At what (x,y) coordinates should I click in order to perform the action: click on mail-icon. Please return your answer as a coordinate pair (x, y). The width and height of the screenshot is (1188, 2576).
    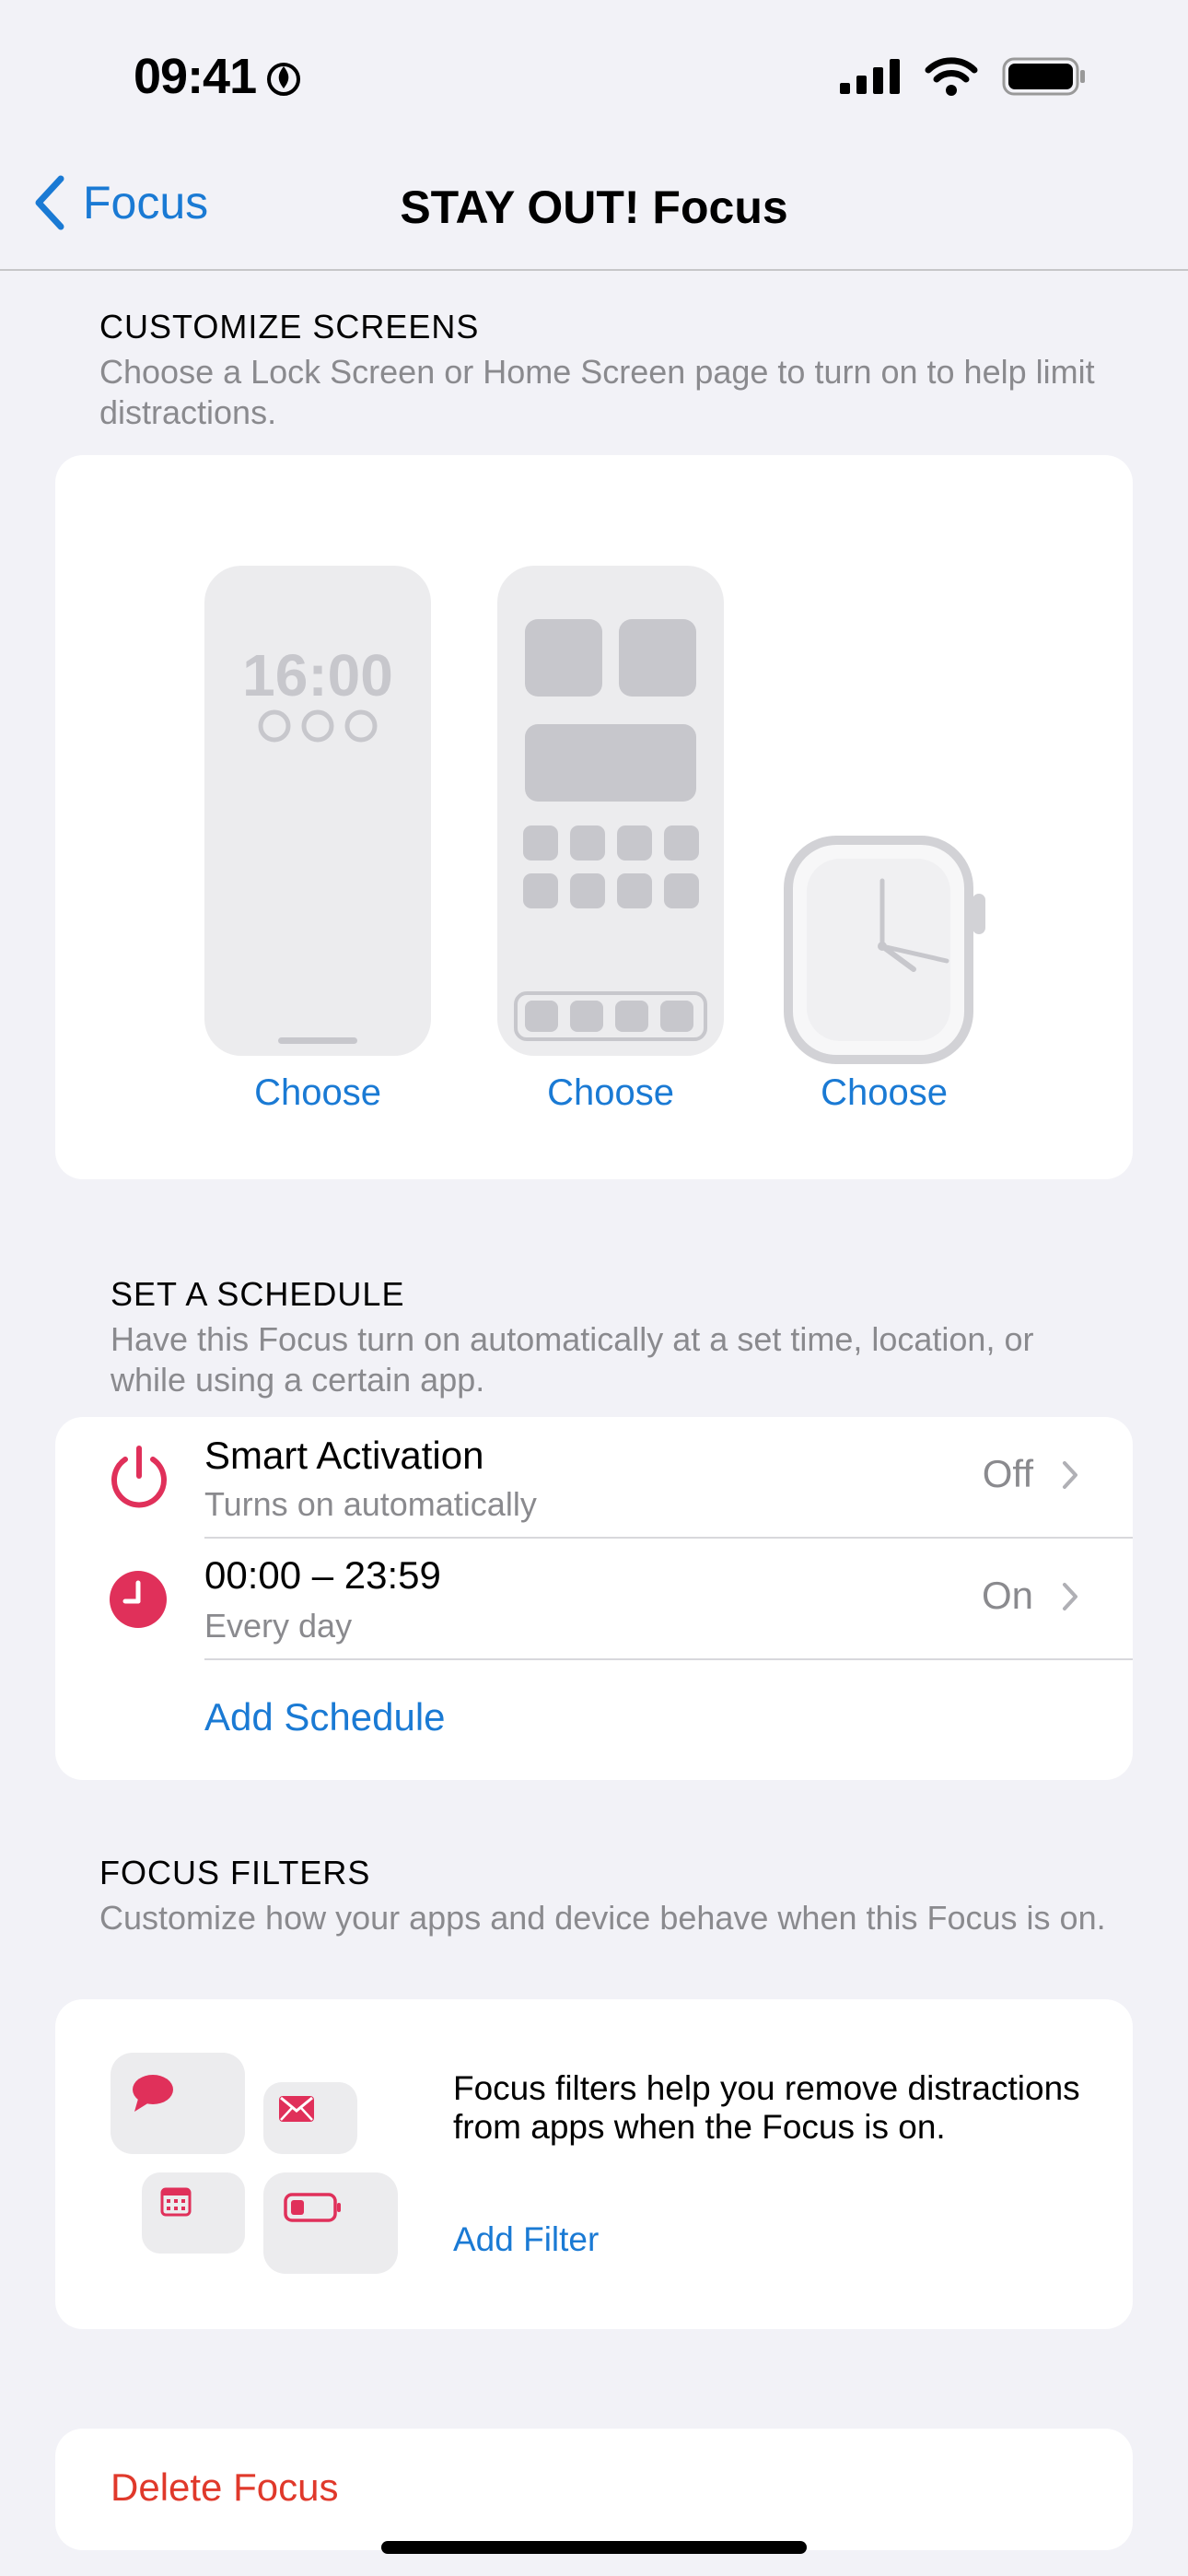
    Looking at the image, I should click on (296, 2109).